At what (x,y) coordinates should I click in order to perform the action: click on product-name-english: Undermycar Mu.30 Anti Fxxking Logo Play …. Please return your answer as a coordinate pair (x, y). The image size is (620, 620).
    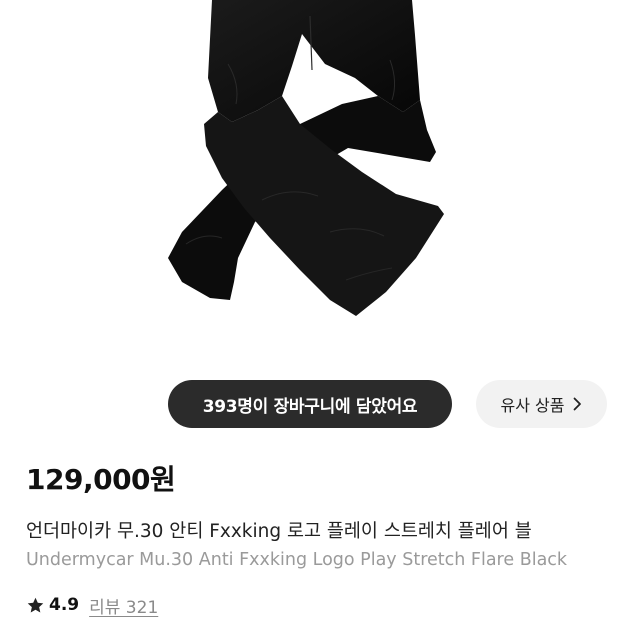
    Looking at the image, I should click on (297, 560).